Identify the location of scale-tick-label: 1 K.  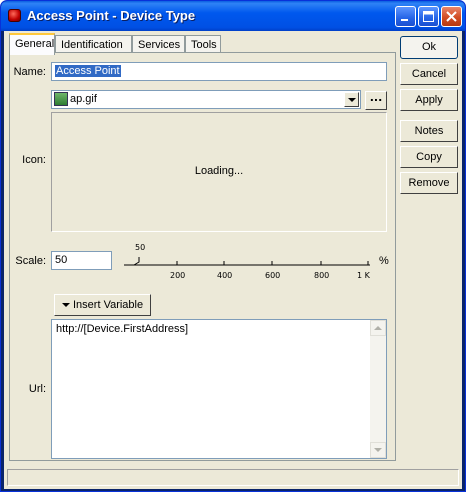
(363, 275).